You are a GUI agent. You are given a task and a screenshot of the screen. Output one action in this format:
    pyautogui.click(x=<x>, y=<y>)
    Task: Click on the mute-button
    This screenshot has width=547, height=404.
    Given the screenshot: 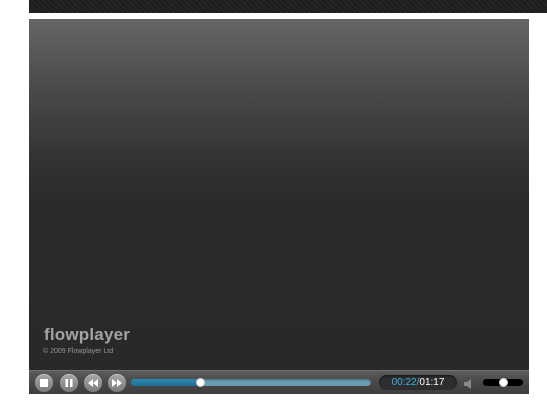 What is the action you would take?
    pyautogui.click(x=469, y=383)
    